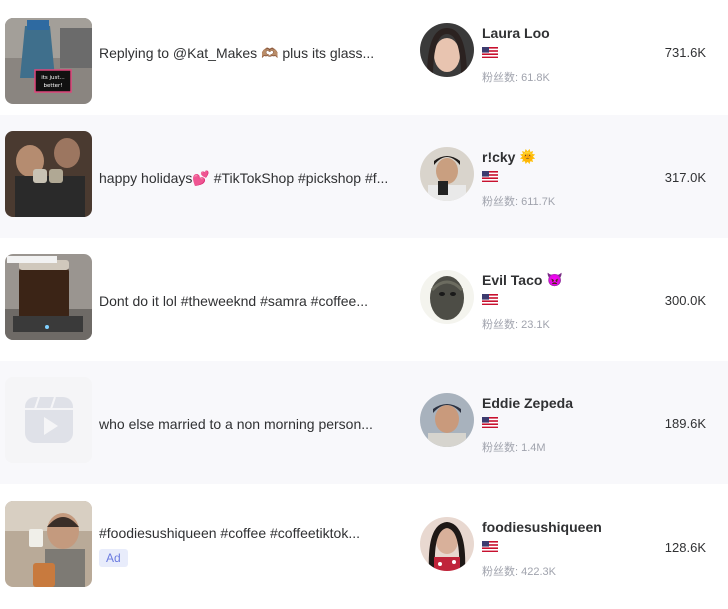 The height and width of the screenshot is (609, 728). What do you see at coordinates (519, 572) in the screenshot?
I see `follower-count: 粉丝数: 422.3K` at bounding box center [519, 572].